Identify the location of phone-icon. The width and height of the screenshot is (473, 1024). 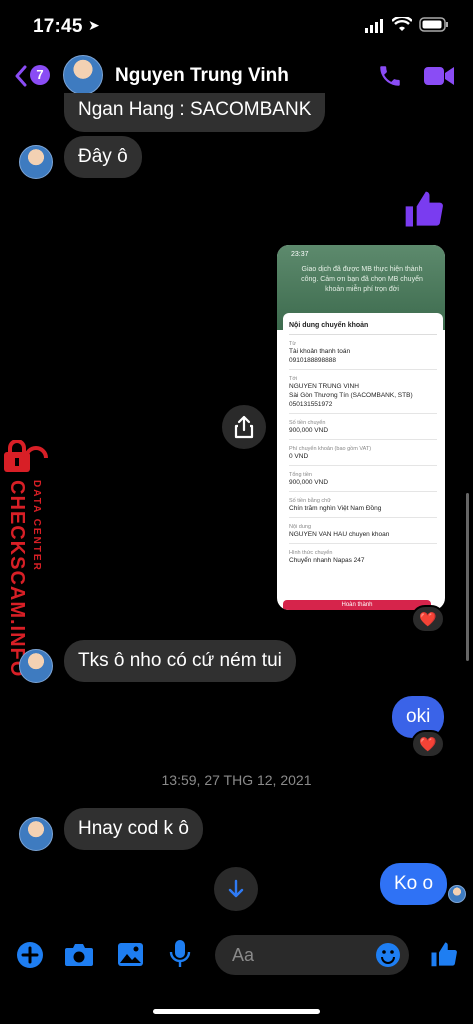
(390, 76).